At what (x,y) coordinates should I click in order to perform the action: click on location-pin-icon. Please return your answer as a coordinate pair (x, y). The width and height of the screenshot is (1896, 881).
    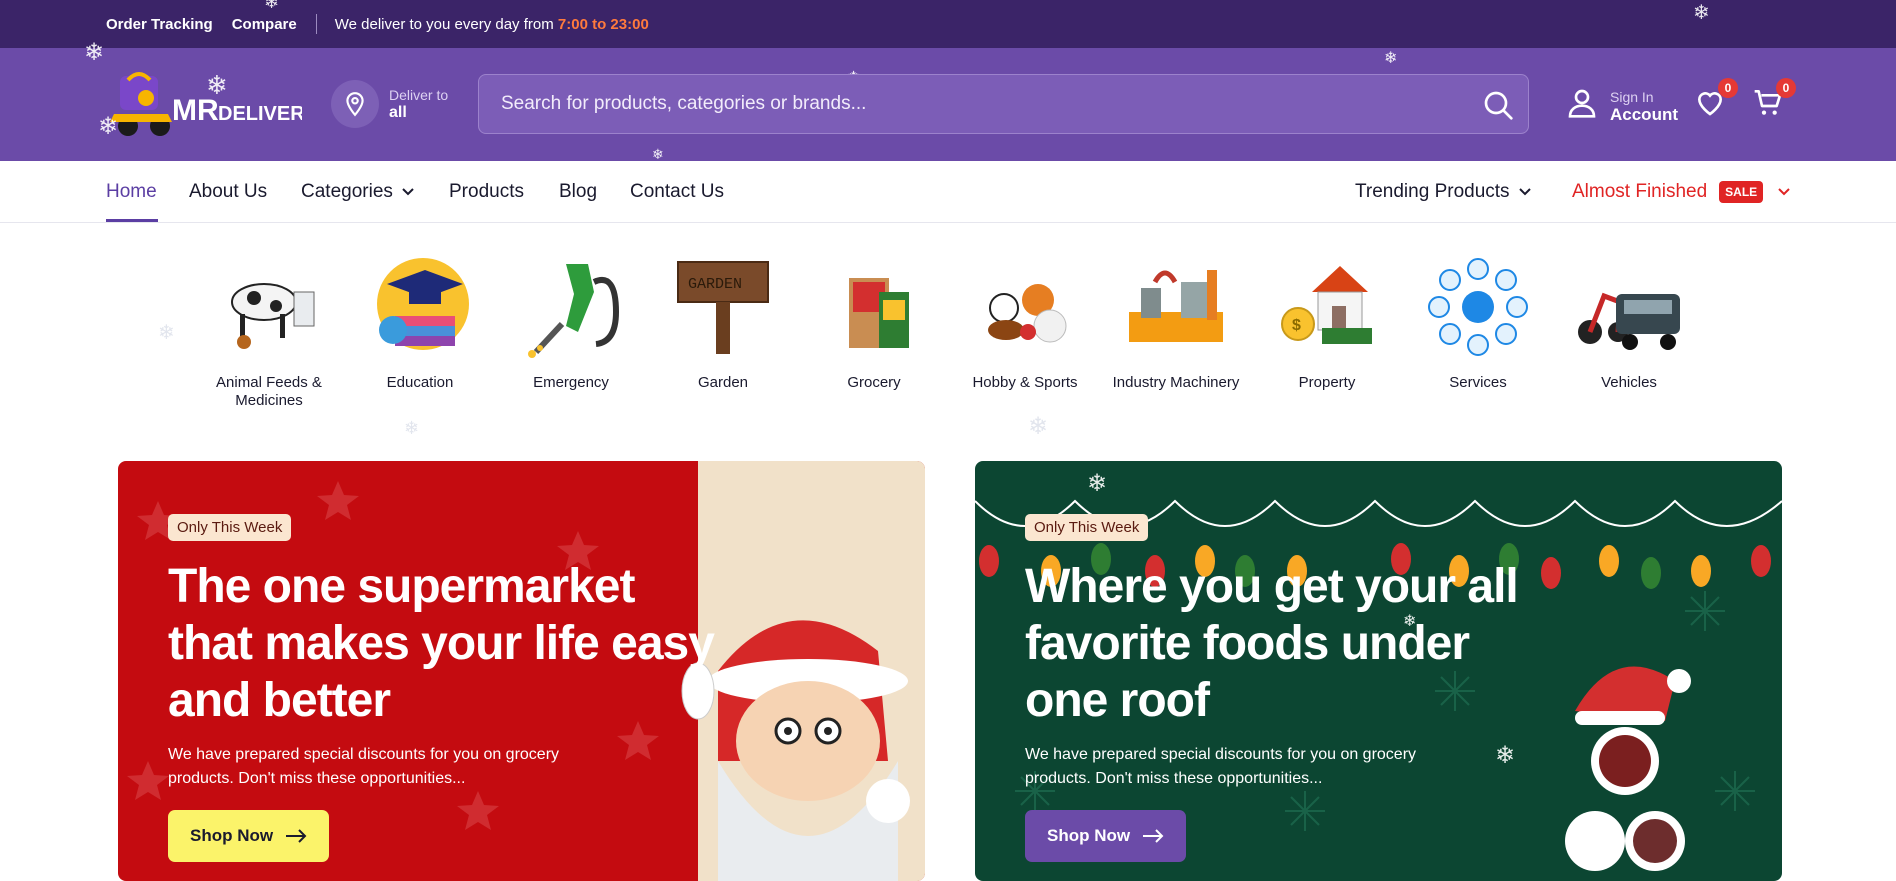
    Looking at the image, I should click on (355, 104).